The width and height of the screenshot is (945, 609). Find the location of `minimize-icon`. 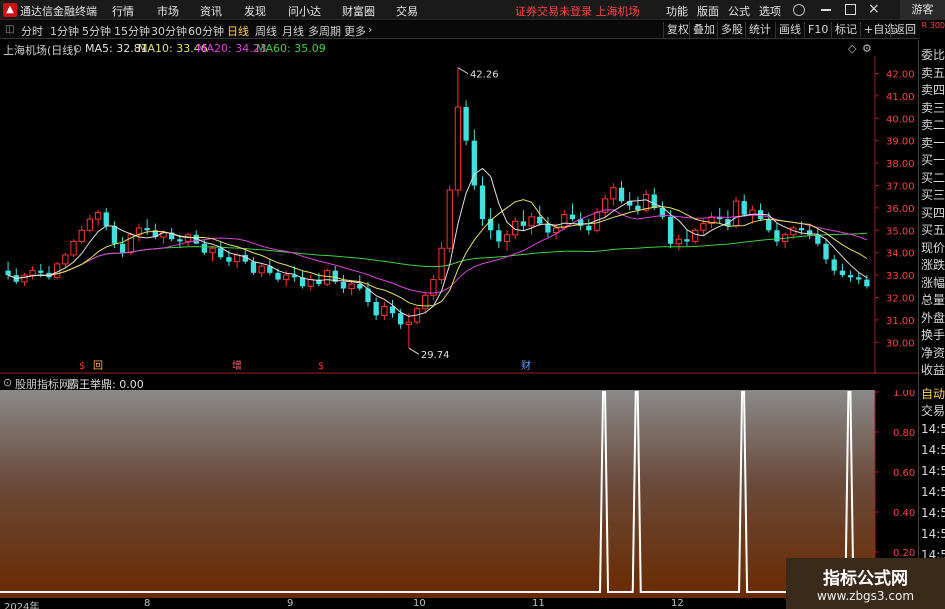

minimize-icon is located at coordinates (826, 10).